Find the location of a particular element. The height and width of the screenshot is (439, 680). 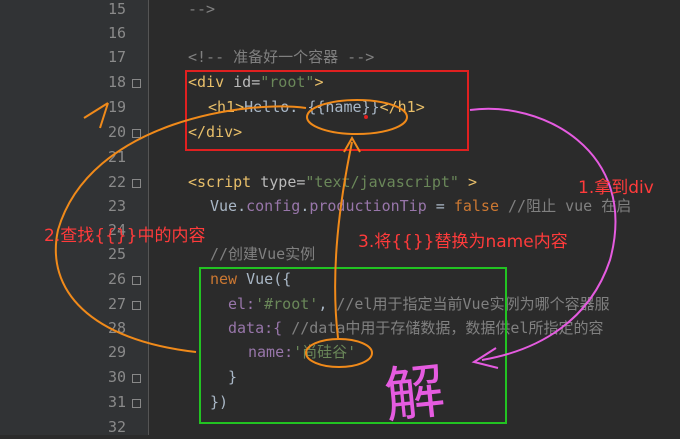

cursor-dot is located at coordinates (366, 117).